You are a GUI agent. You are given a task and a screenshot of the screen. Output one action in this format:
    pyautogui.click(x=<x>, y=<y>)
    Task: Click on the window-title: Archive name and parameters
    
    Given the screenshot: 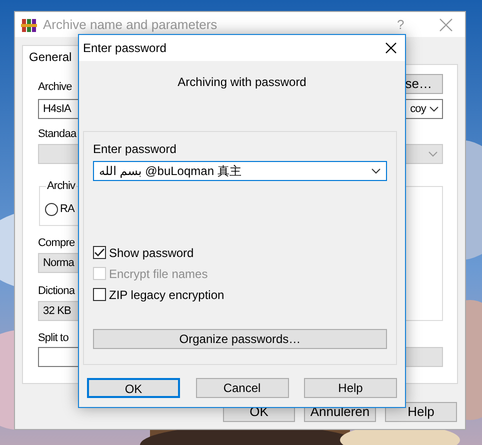 What is the action you would take?
    pyautogui.click(x=130, y=24)
    